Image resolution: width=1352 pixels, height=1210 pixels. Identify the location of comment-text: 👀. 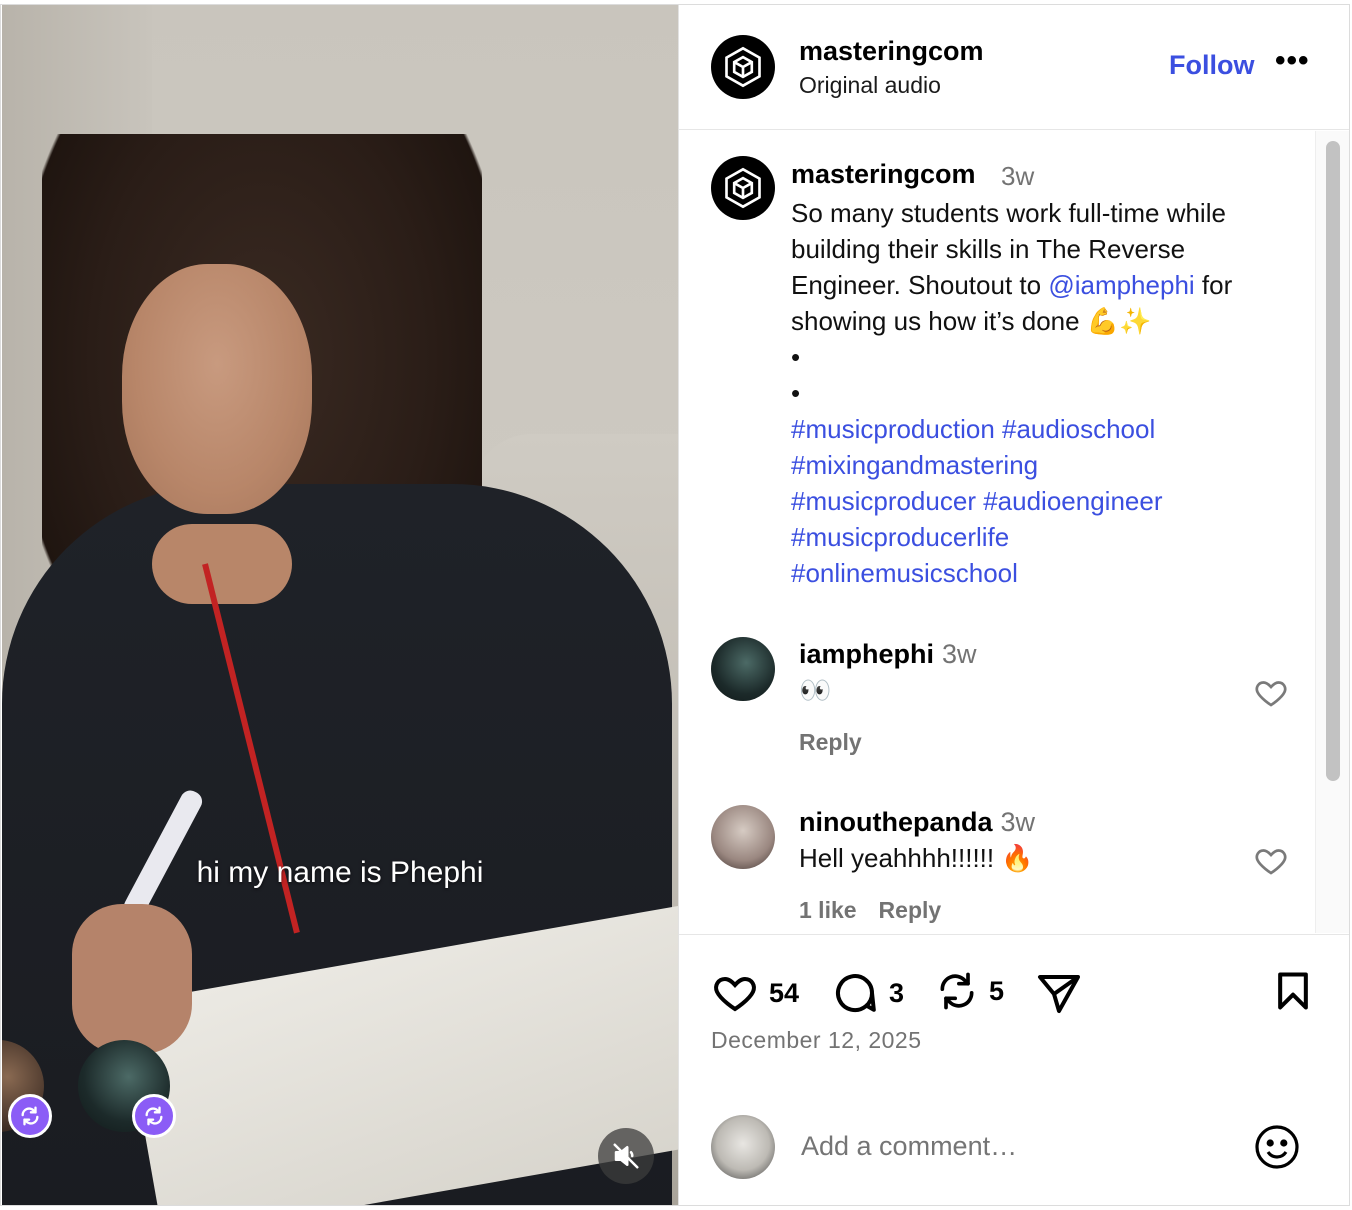
(815, 690).